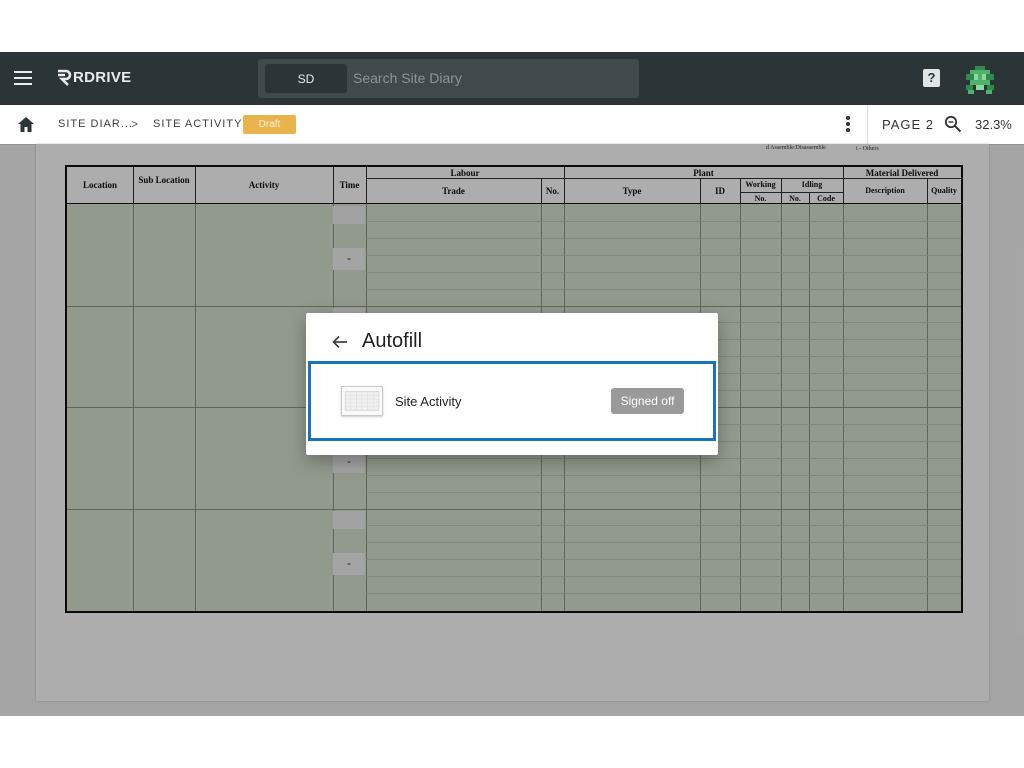 The height and width of the screenshot is (768, 1024). I want to click on search-scope-chip: SD, so click(306, 78).